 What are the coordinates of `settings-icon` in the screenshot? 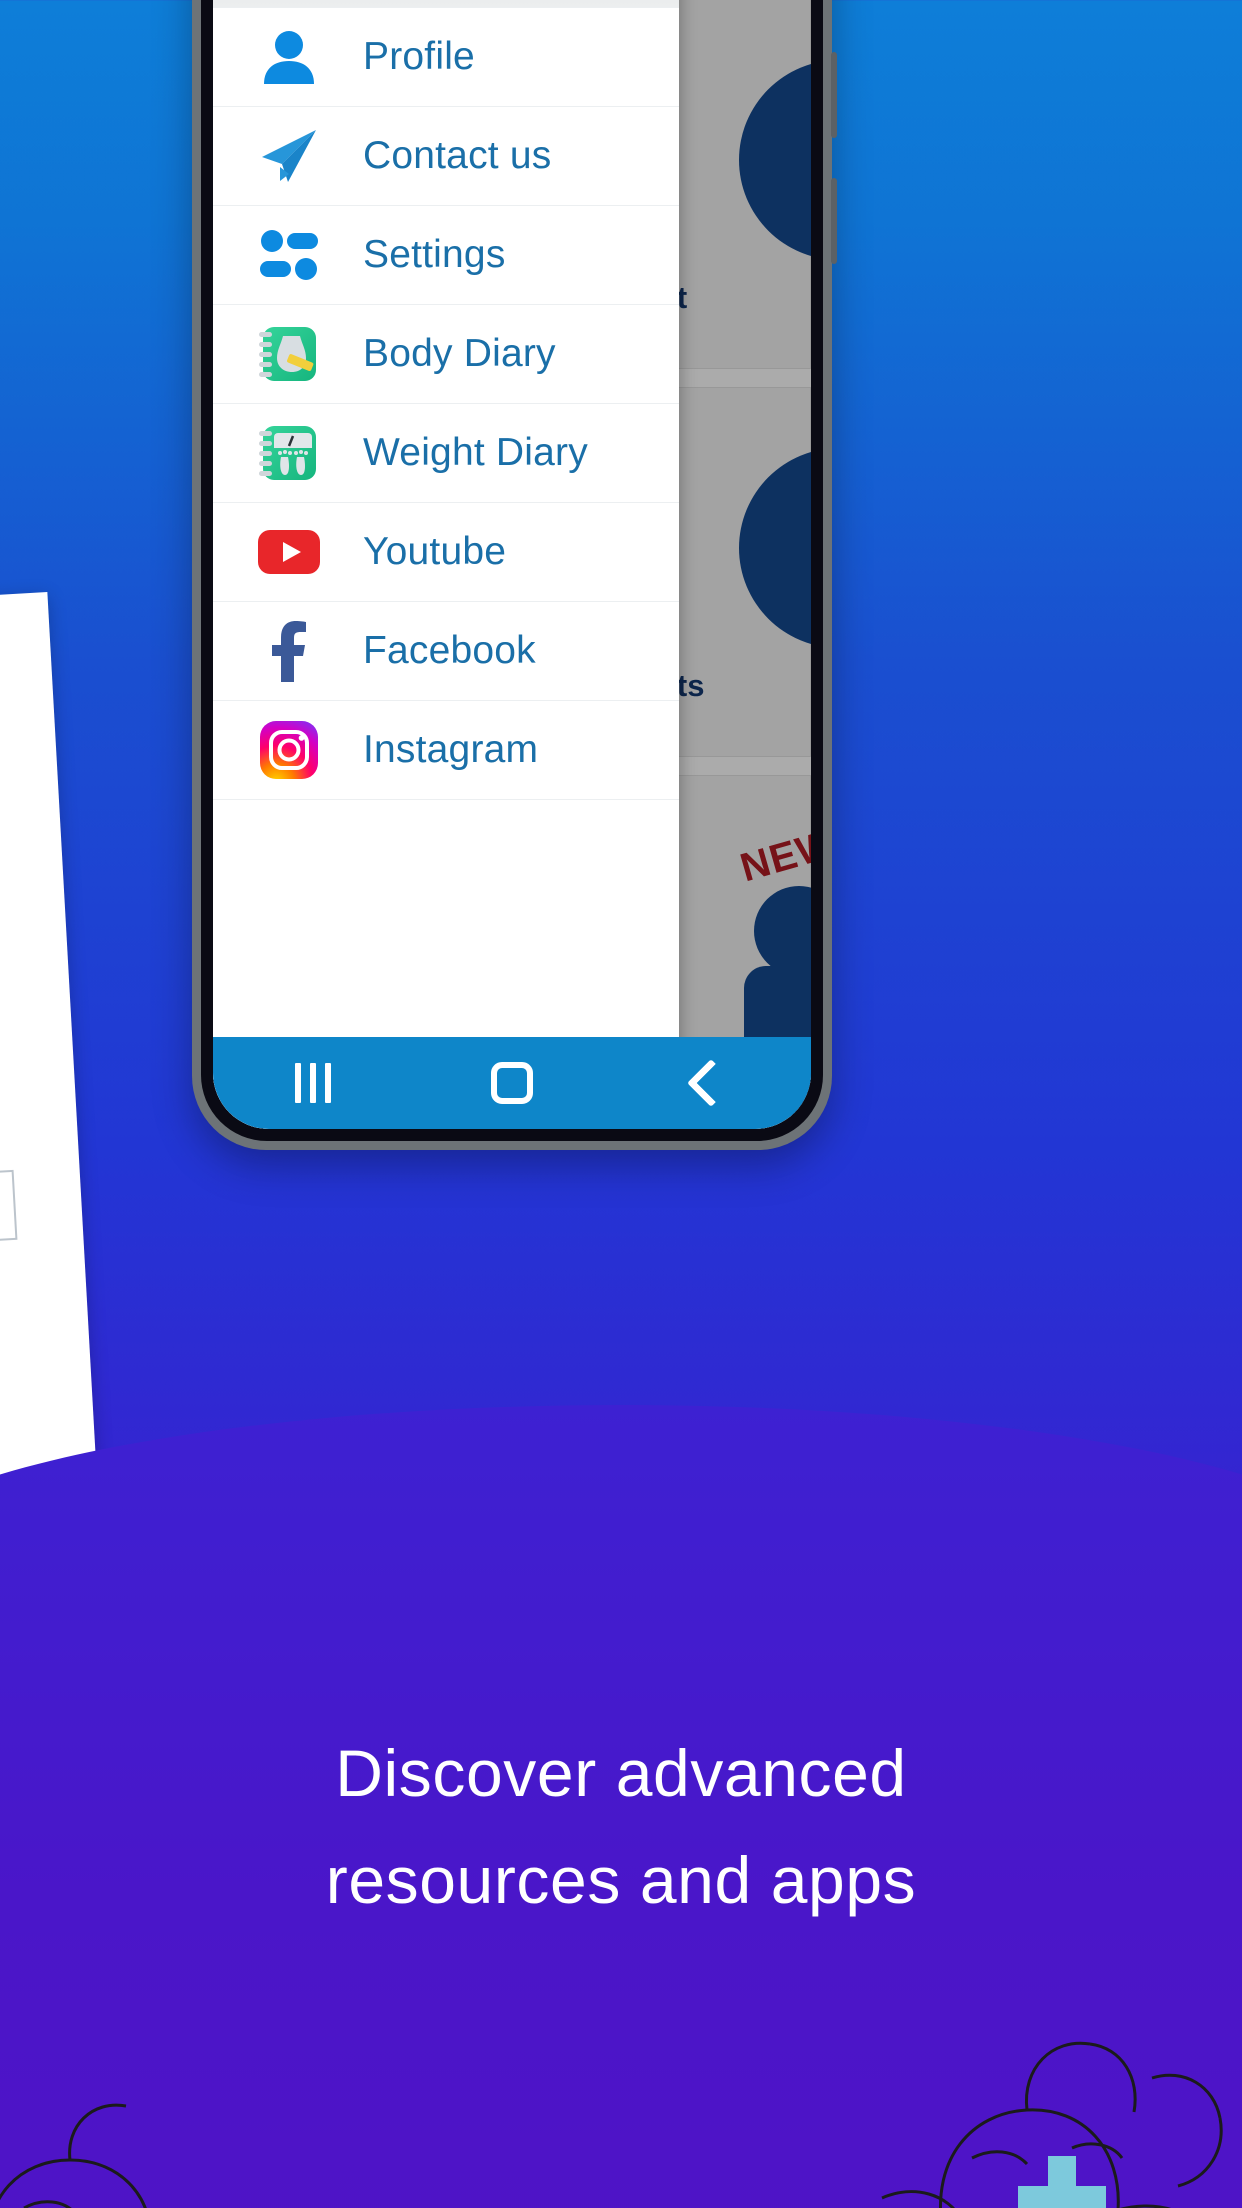 It's located at (289, 255).